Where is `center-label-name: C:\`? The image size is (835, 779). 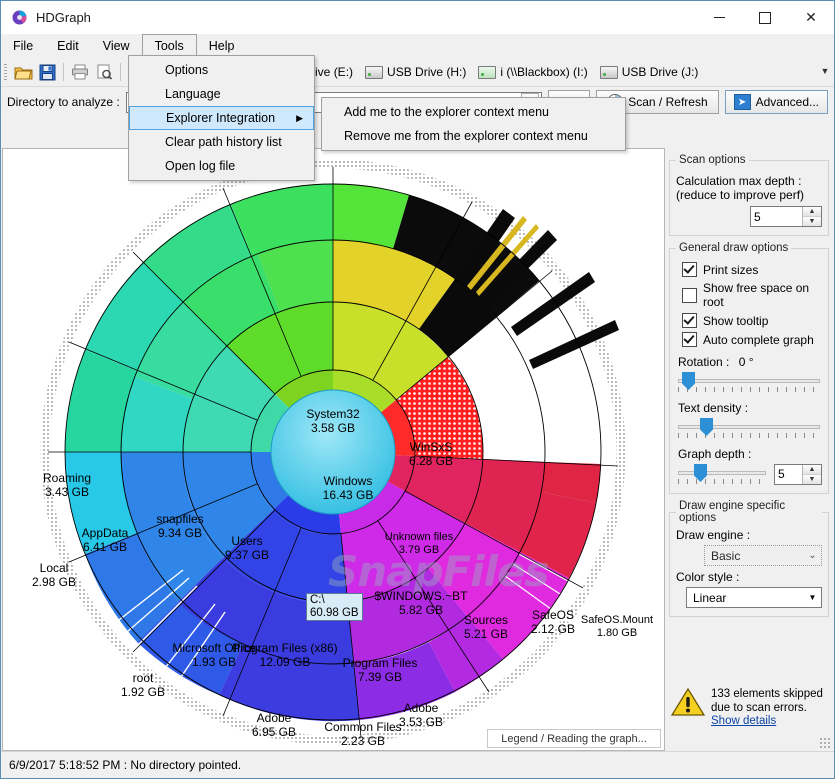
center-label-name: C:\ is located at coordinates (317, 600).